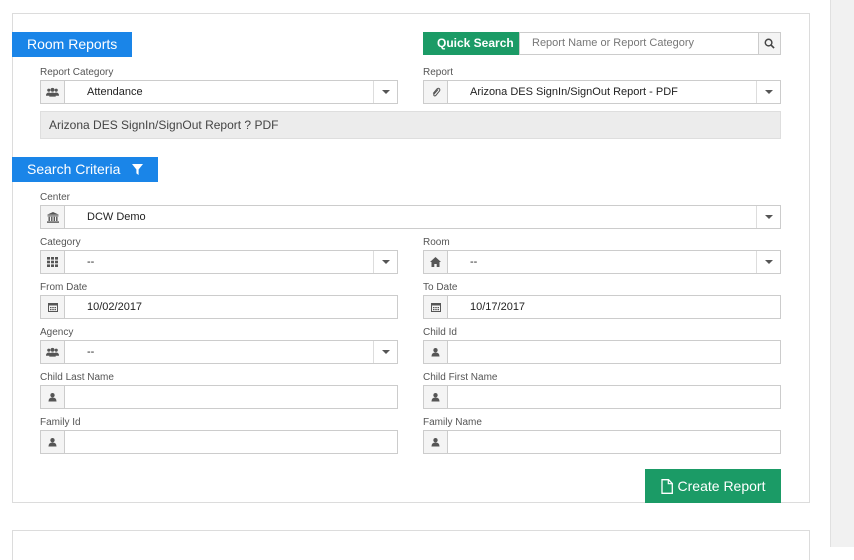 The width and height of the screenshot is (854, 560). Describe the element at coordinates (438, 72) in the screenshot. I see `report-label: Report` at that location.